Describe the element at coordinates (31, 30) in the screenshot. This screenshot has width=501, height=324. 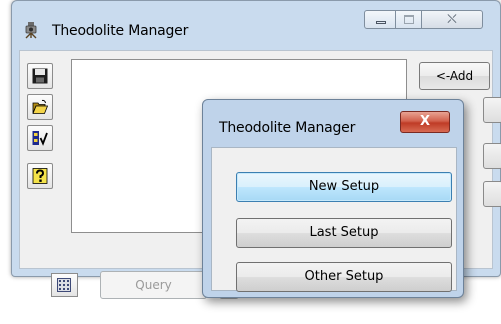
I see `theodolite-app-icon` at that location.